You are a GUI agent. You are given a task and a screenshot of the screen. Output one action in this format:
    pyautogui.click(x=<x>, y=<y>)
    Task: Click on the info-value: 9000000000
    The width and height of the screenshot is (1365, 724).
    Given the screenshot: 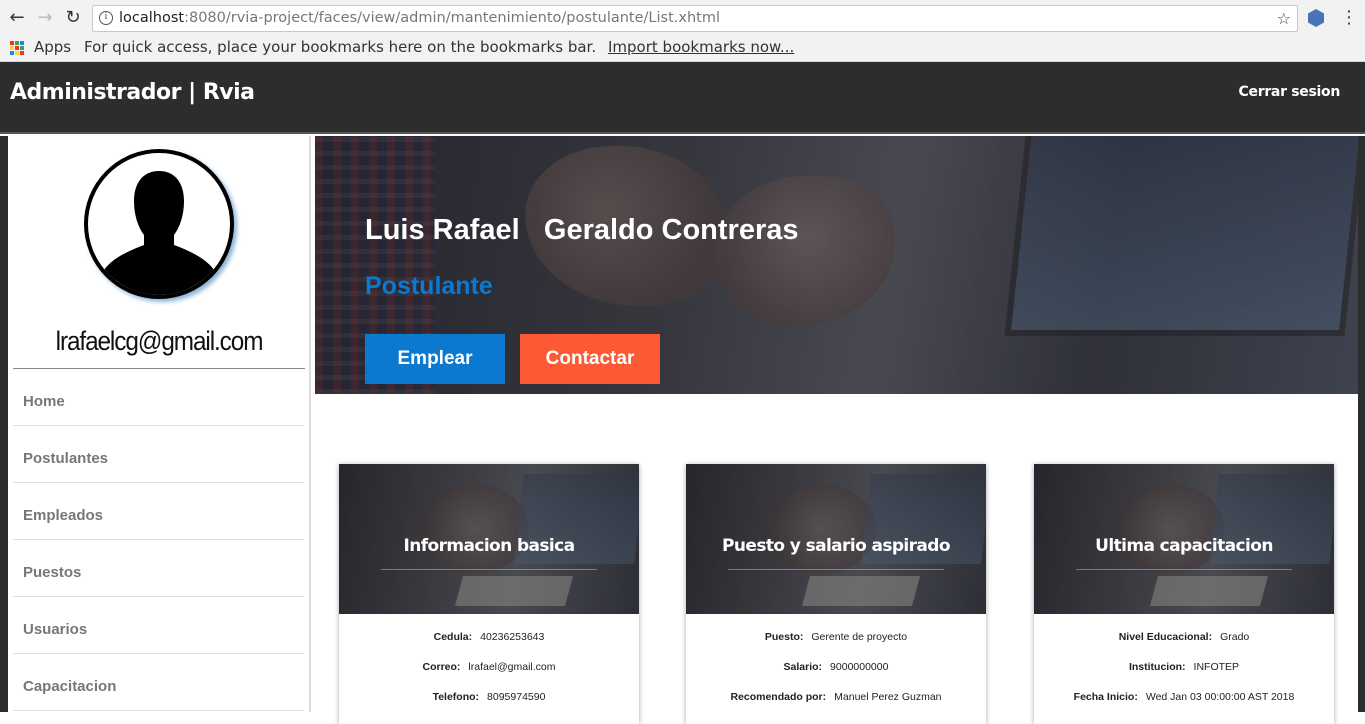 What is the action you would take?
    pyautogui.click(x=859, y=667)
    